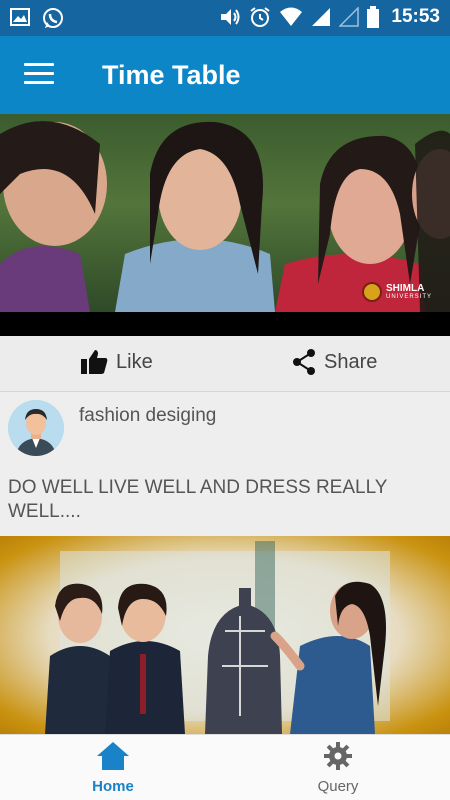 The width and height of the screenshot is (450, 800). I want to click on share-label: Share, so click(351, 361).